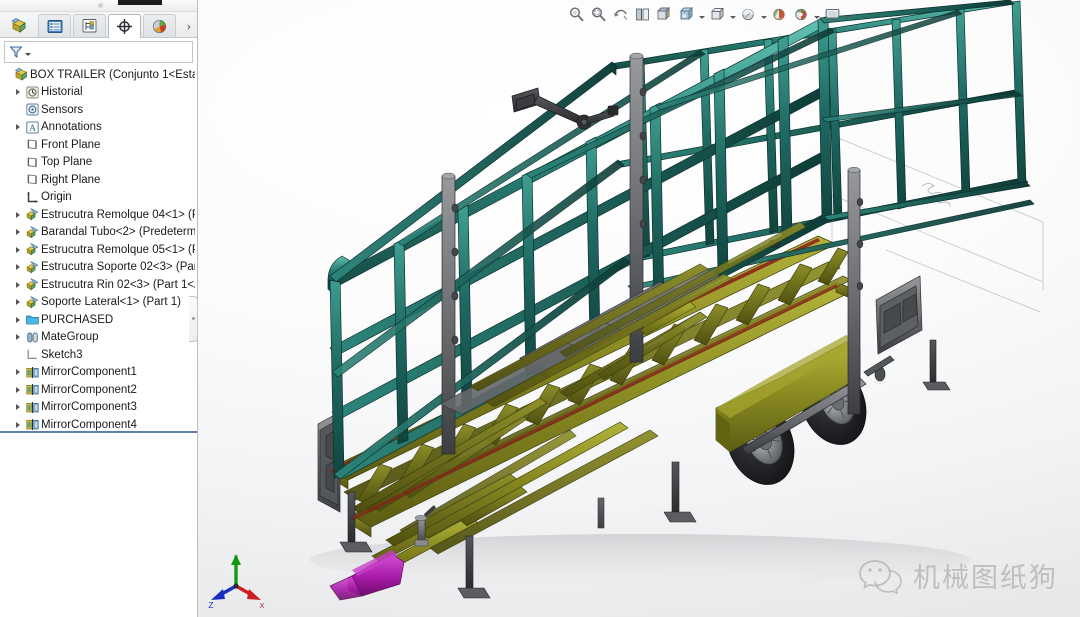  Describe the element at coordinates (98, 268) in the screenshot. I see `tree-node: Estrucutra Soporte 02<3> (Part 1` at that location.